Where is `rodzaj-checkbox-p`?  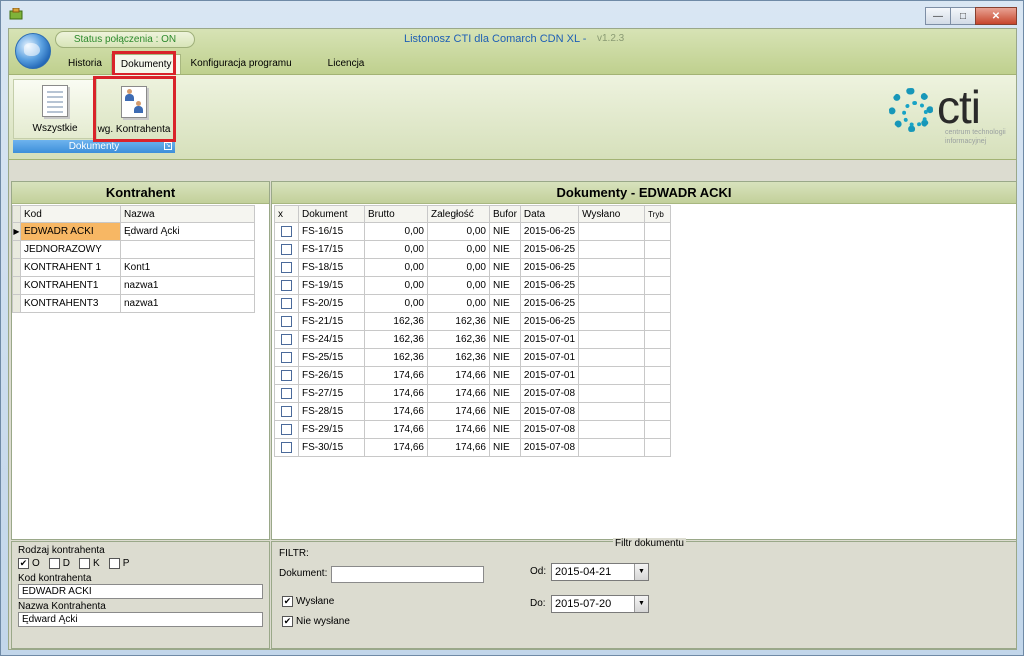 rodzaj-checkbox-p is located at coordinates (114, 563).